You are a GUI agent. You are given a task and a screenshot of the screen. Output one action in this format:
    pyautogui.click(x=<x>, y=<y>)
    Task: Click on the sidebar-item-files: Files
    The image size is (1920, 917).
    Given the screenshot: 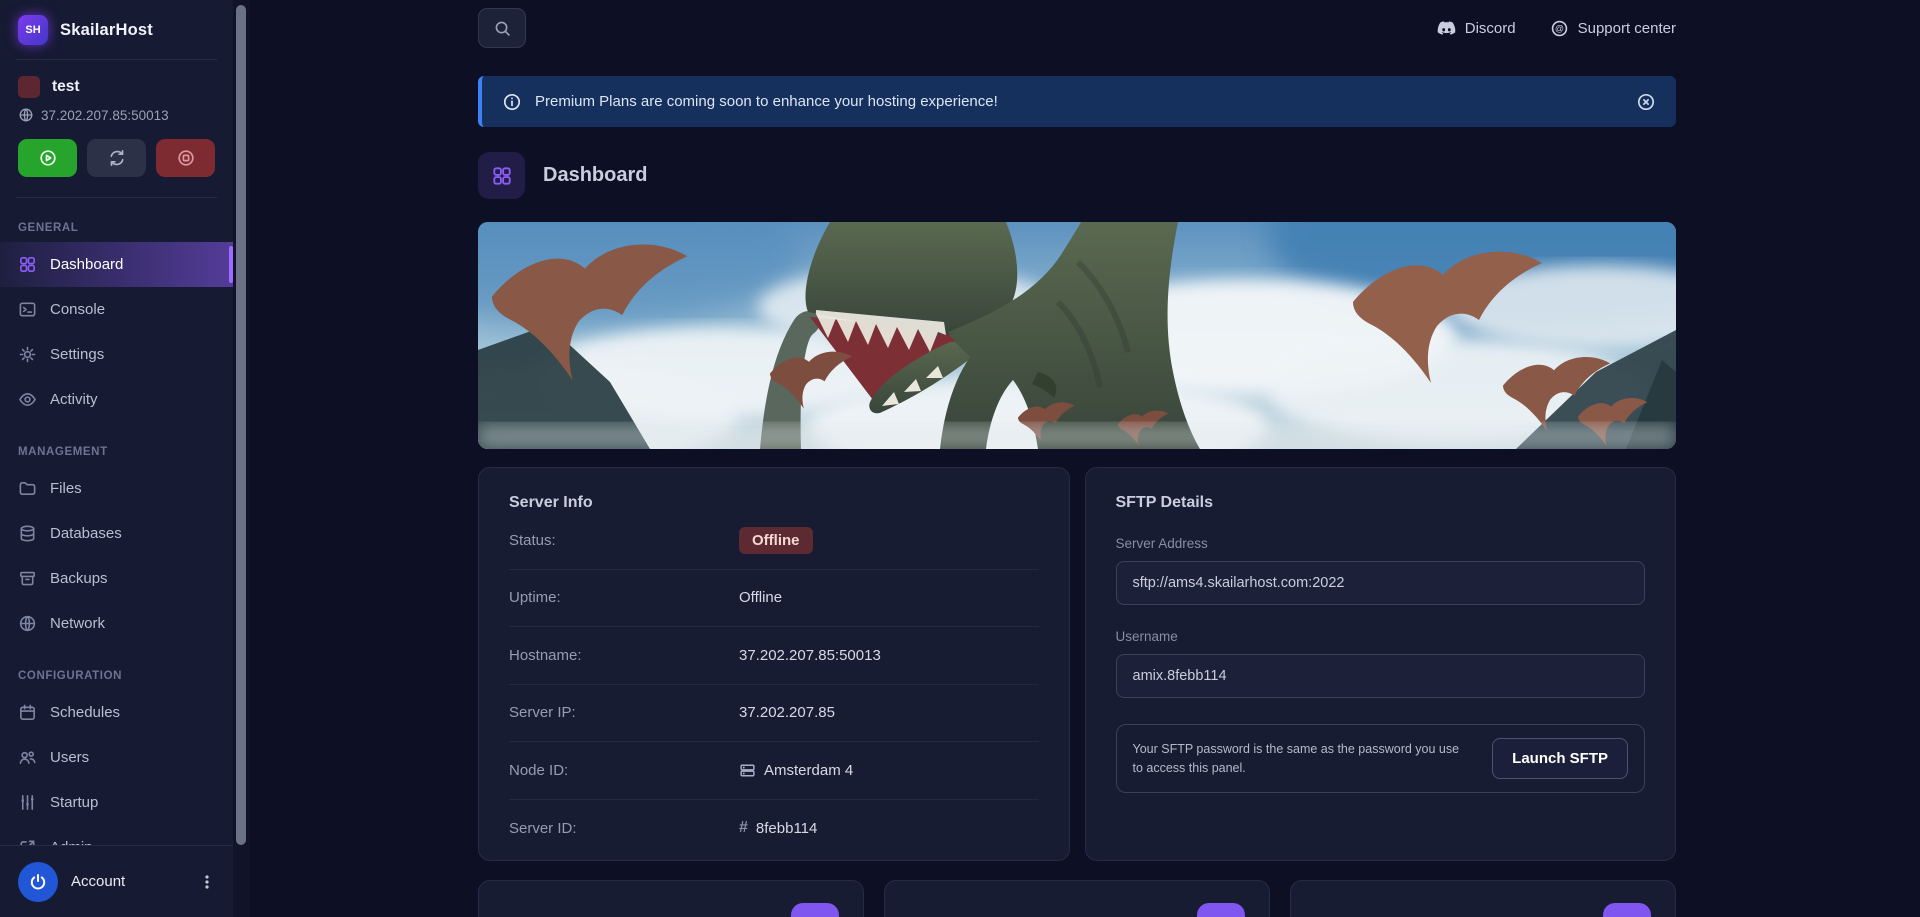 What is the action you would take?
    pyautogui.click(x=116, y=488)
    